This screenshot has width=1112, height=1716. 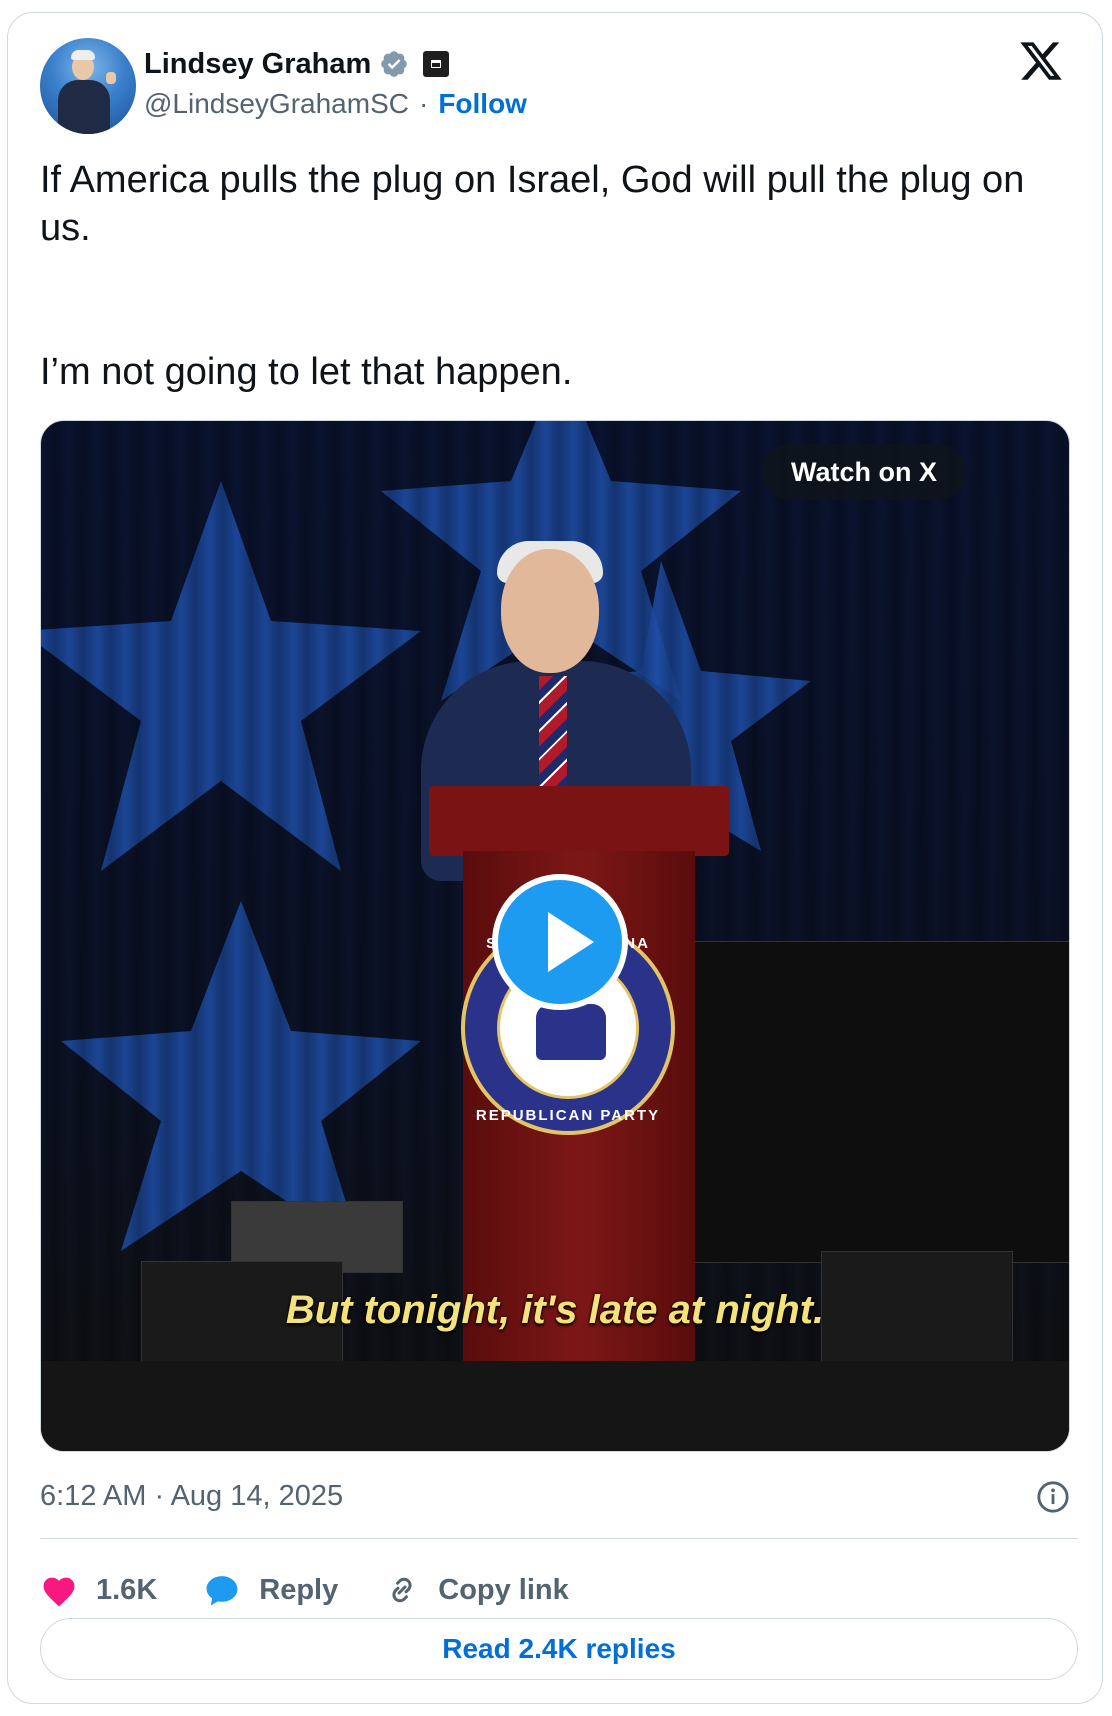 I want to click on author-handle: @LindseyGrahamSC, so click(x=276, y=104).